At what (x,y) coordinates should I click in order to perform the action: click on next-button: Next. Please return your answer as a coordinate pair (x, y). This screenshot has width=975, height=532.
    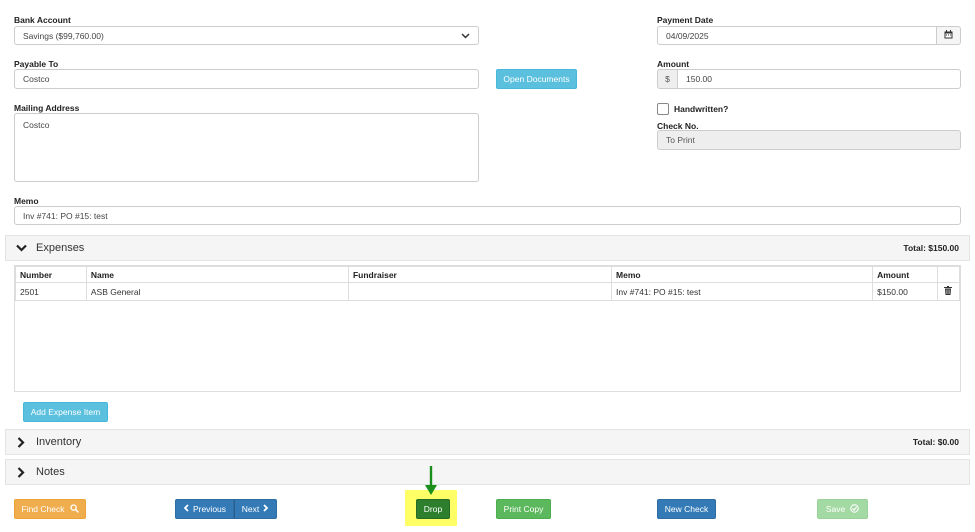
    Looking at the image, I should click on (255, 509).